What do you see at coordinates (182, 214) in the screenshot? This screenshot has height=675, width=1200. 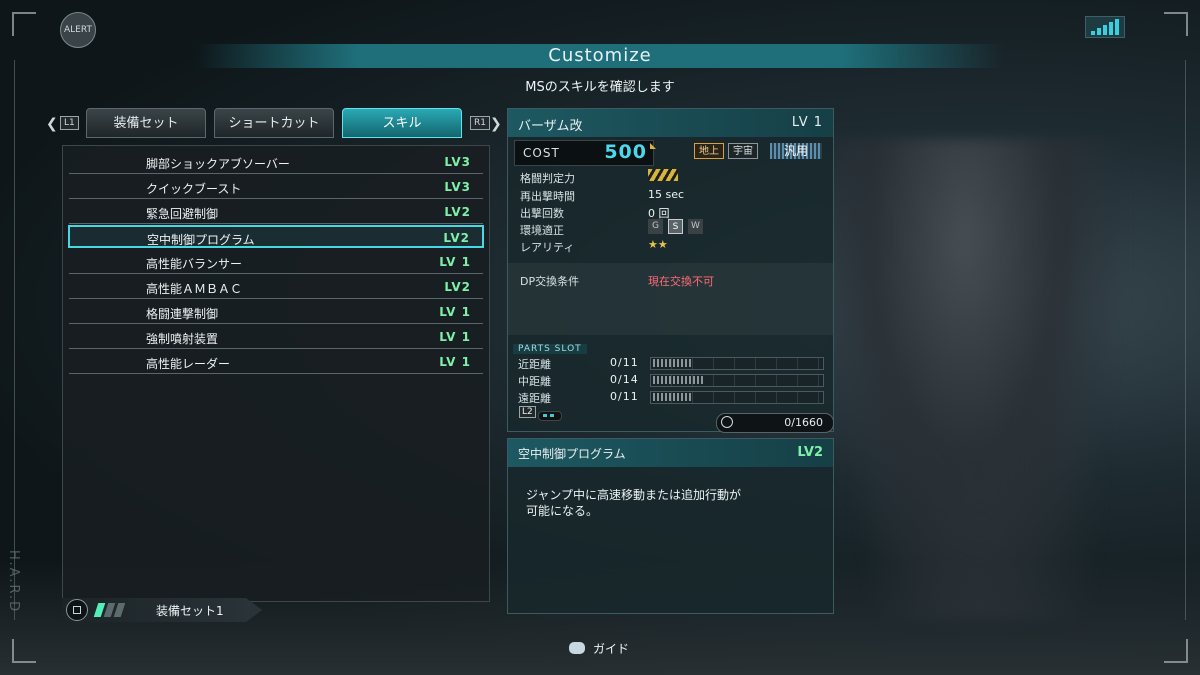 I see `skill-name: 緊急回避制御` at bounding box center [182, 214].